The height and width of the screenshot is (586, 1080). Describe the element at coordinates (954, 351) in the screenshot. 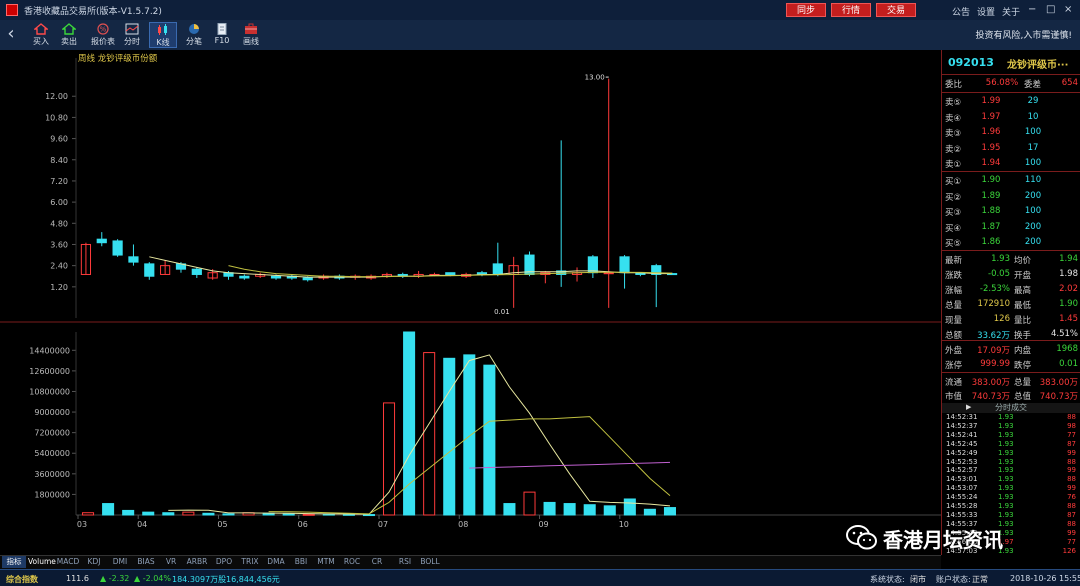

I see `stat-label: 外盘` at that location.